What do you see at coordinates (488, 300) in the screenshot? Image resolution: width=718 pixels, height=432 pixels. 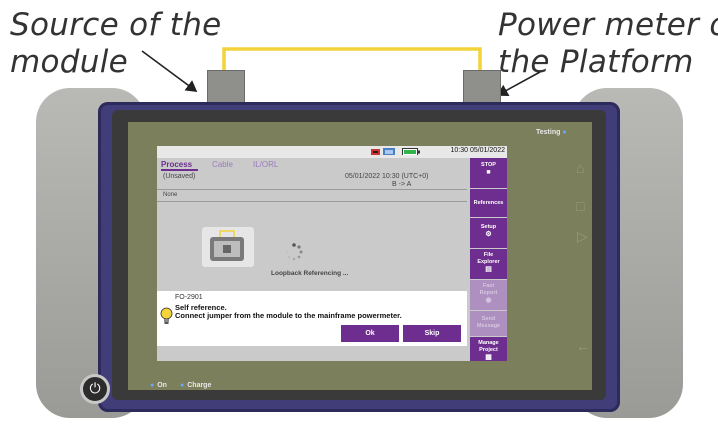 I see `report-icon: ◉` at bounding box center [488, 300].